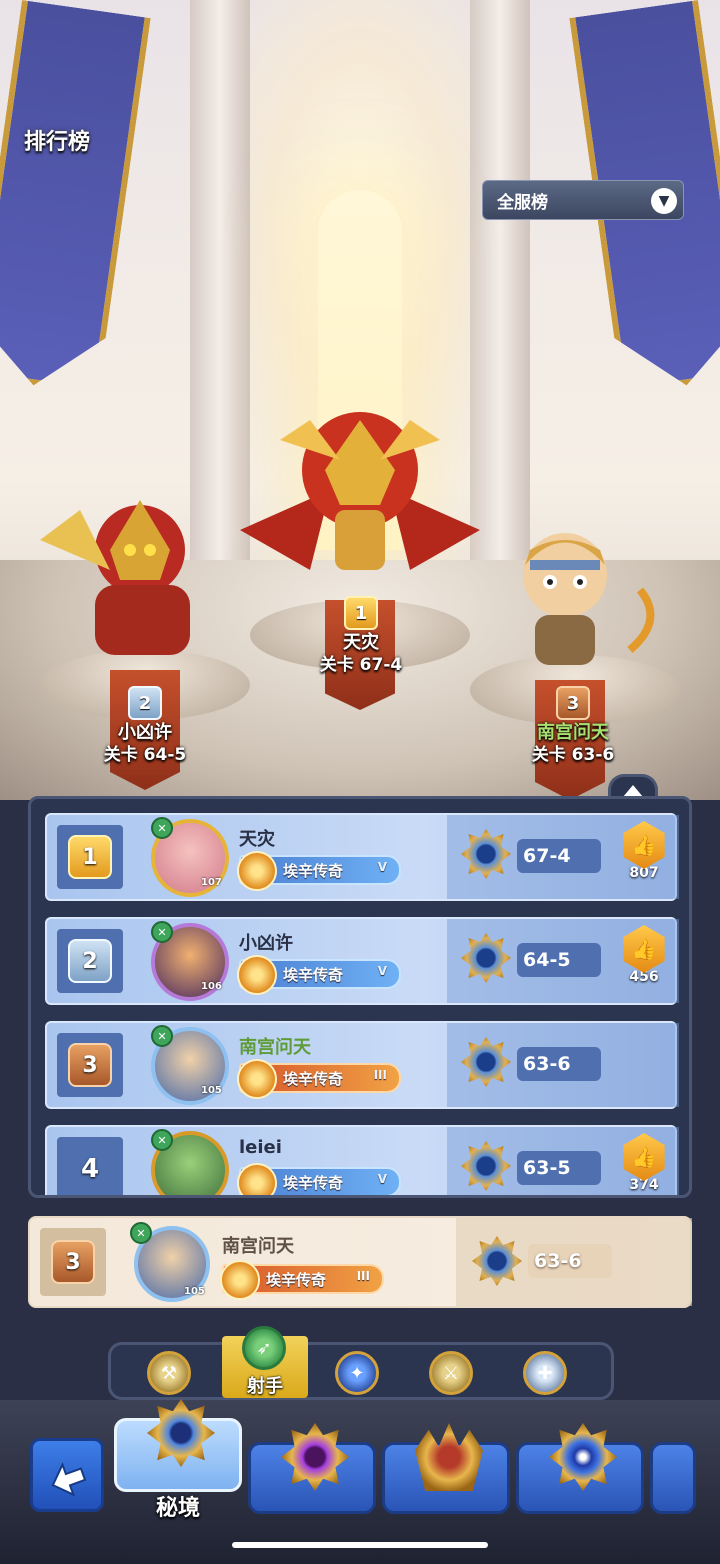 This screenshot has height=1564, width=720. I want to click on leaderboard-row: 4 ✕ leiei 埃辛传奇 V 63-5 👍 374, so click(362, 1160).